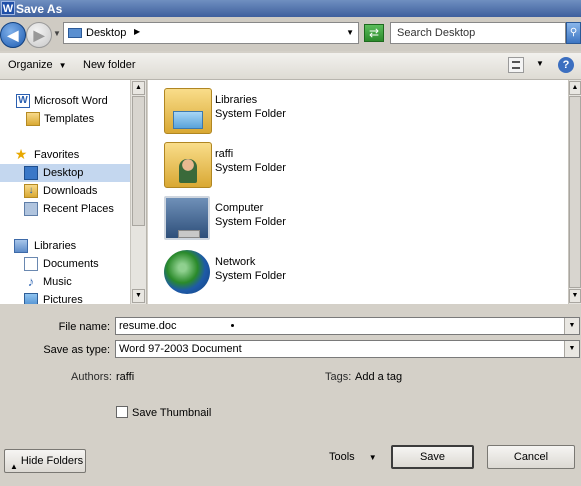  I want to click on sidebar-item-label: Microsoft Word, so click(71, 101).